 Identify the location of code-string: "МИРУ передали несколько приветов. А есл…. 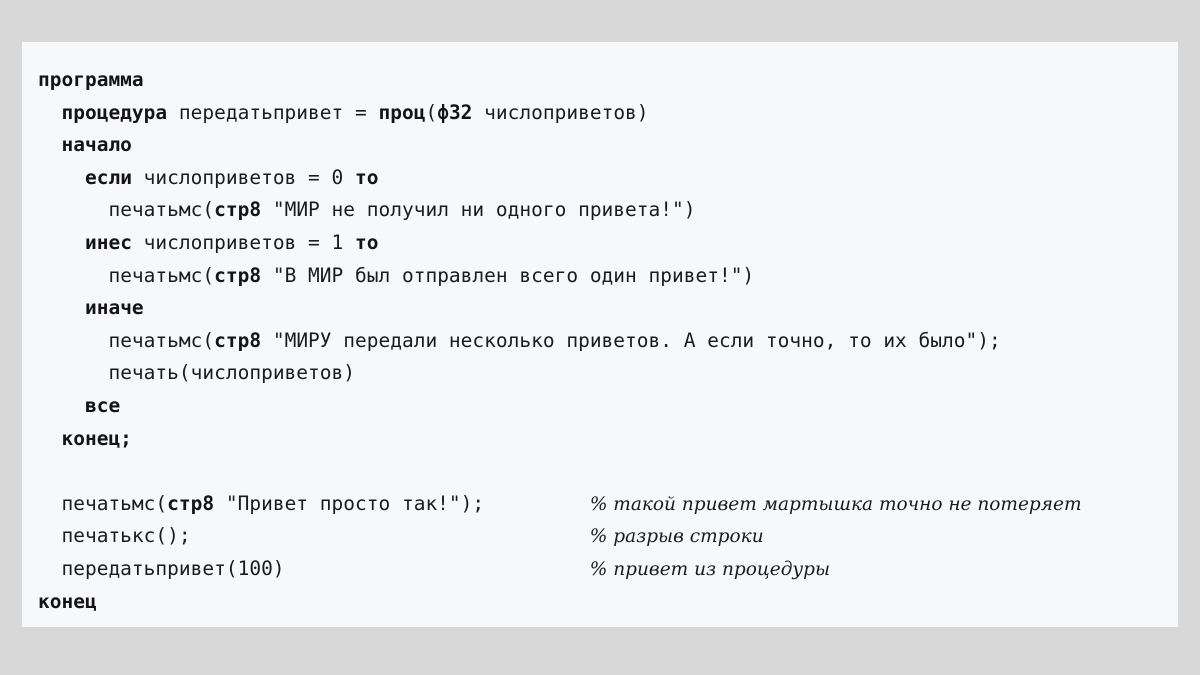
(631, 340).